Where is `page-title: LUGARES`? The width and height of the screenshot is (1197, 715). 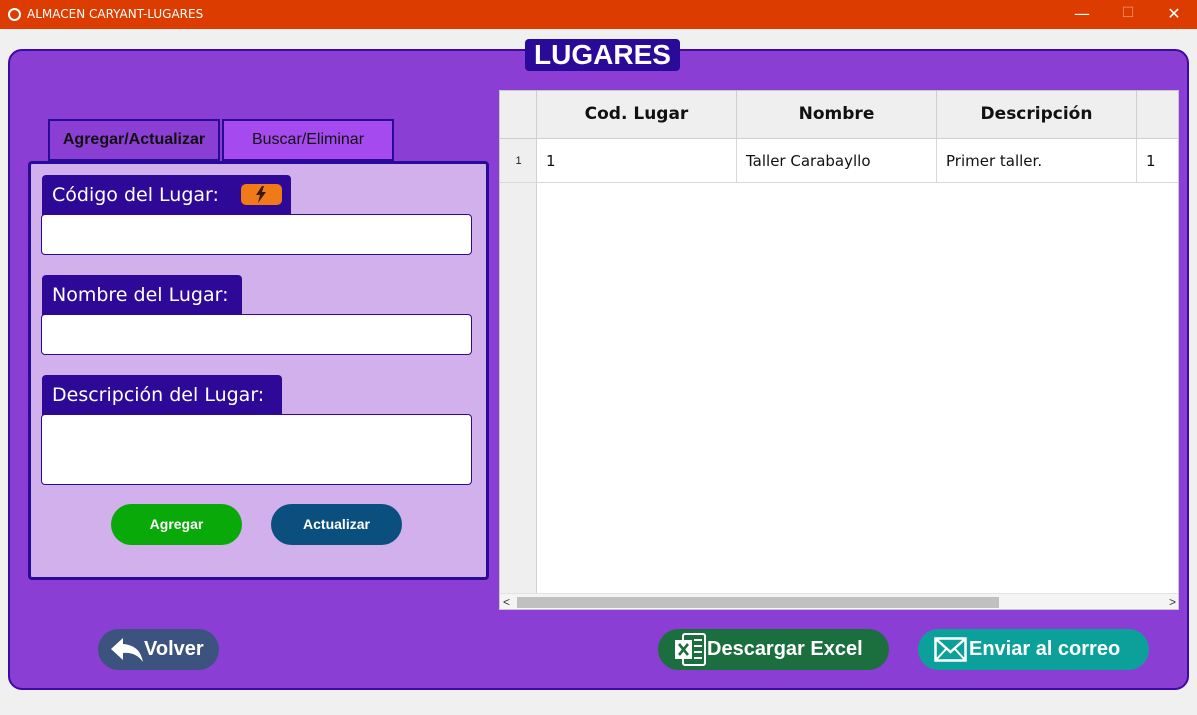 page-title: LUGARES is located at coordinates (602, 55).